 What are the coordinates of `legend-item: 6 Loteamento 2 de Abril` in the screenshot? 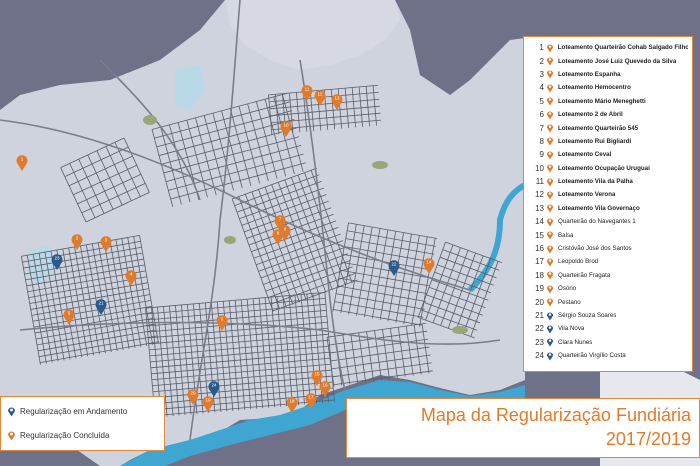 It's located at (606, 114).